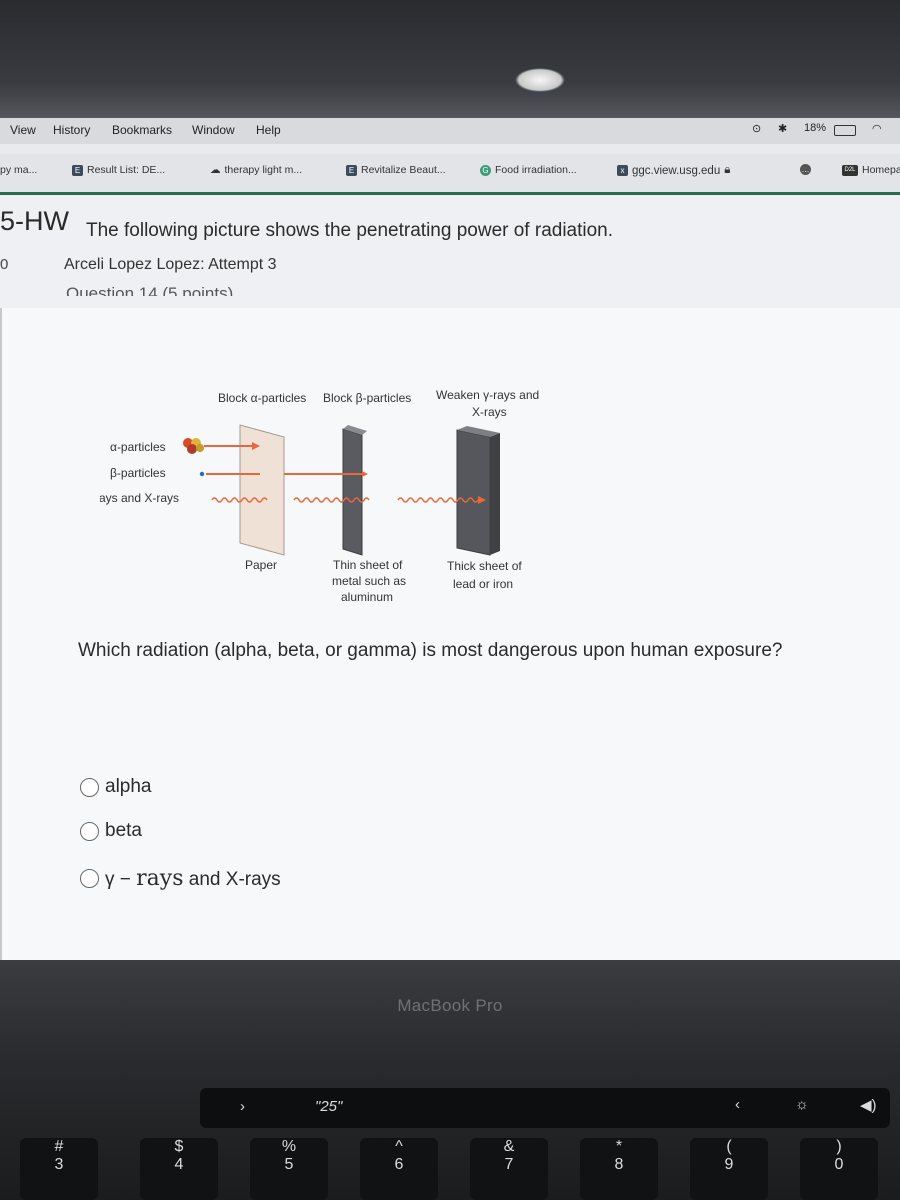 This screenshot has height=1200, width=900. What do you see at coordinates (139, 498) in the screenshot?
I see `label-gamma-xrays: γ-rays and X-rays` at bounding box center [139, 498].